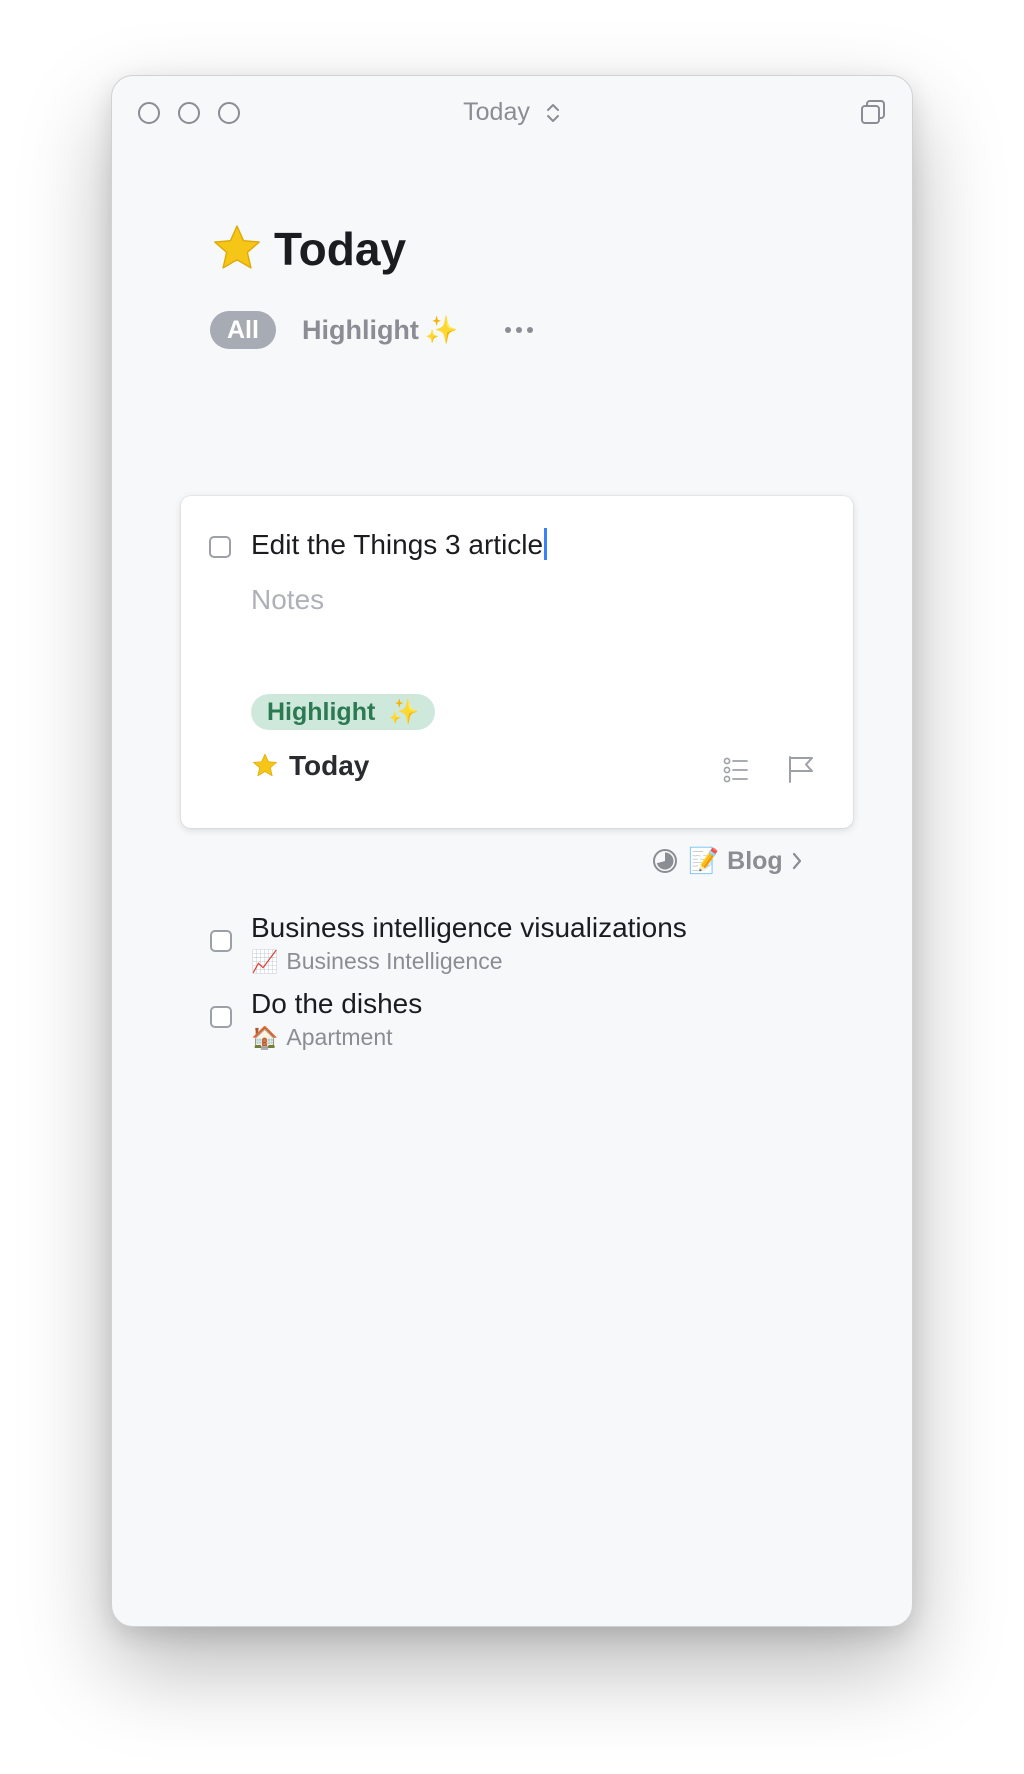 The width and height of the screenshot is (1024, 1774). I want to click on task-area-label: Apartment, so click(339, 1037).